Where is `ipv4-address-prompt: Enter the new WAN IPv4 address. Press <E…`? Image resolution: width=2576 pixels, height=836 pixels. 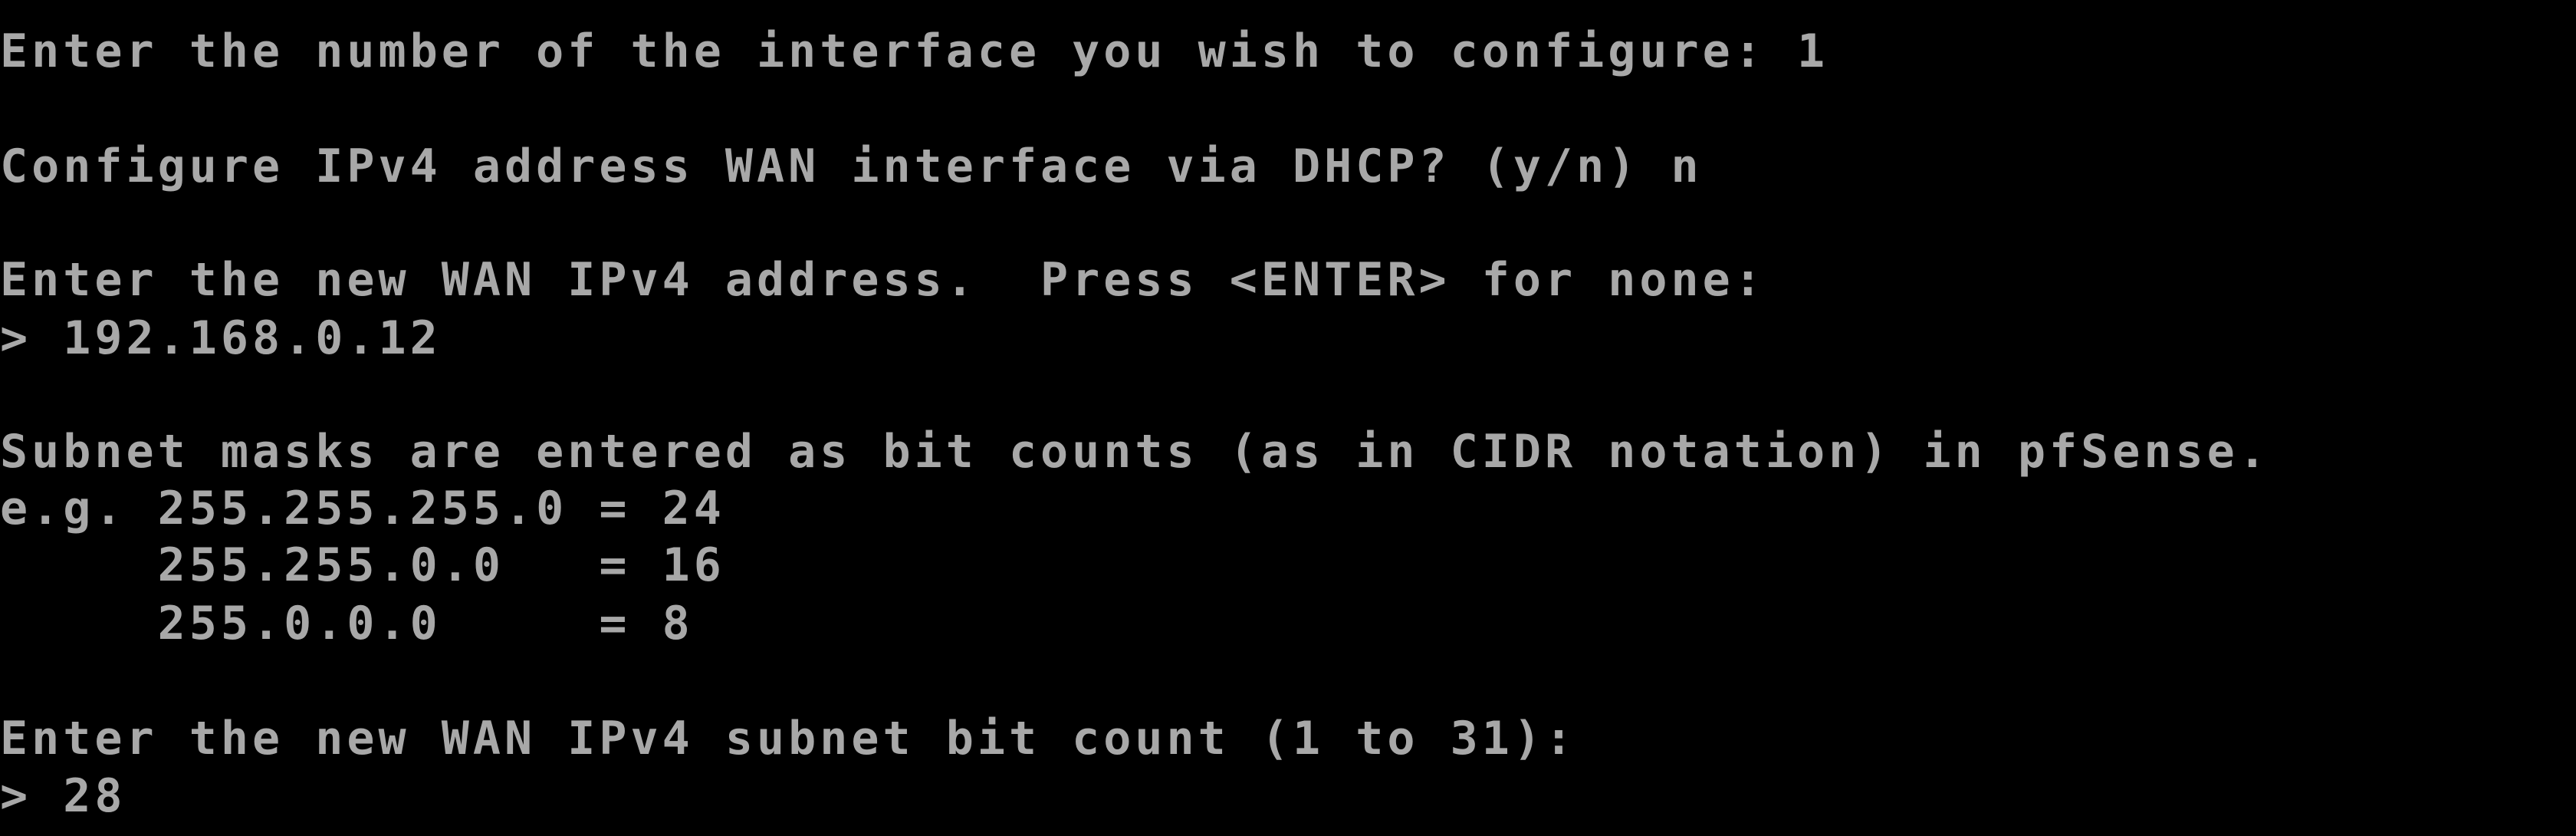 ipv4-address-prompt: Enter the new WAN IPv4 address. Press <E… is located at coordinates (883, 280).